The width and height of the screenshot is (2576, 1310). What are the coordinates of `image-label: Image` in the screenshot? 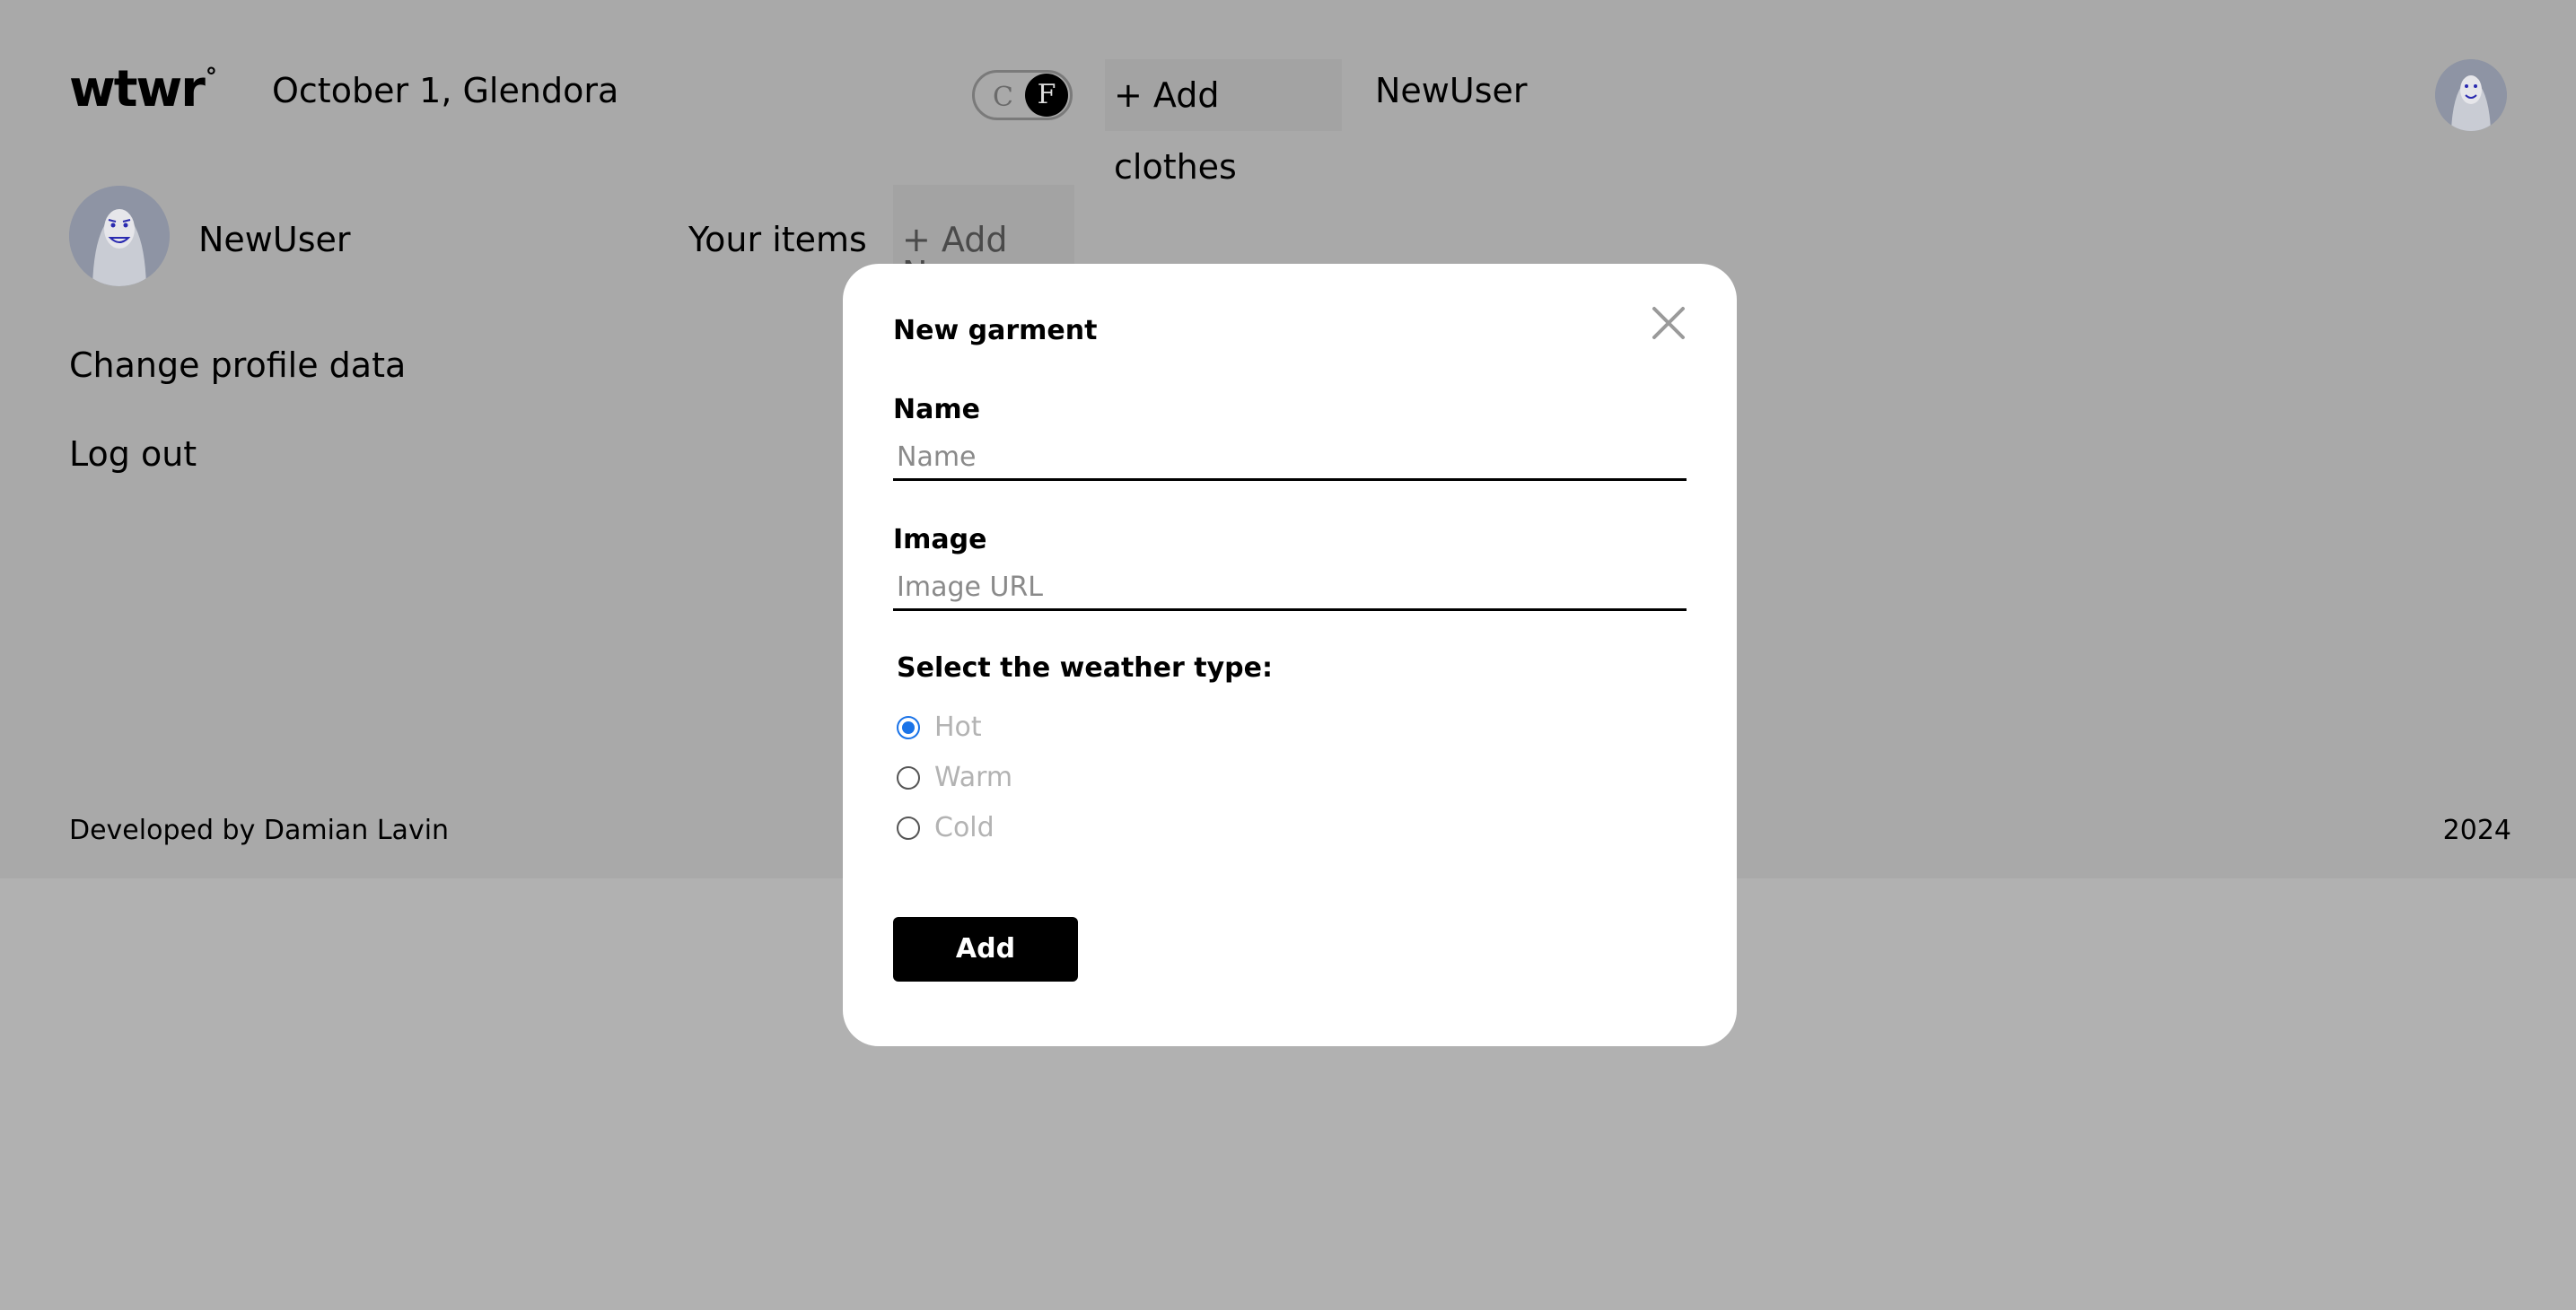 It's located at (940, 539).